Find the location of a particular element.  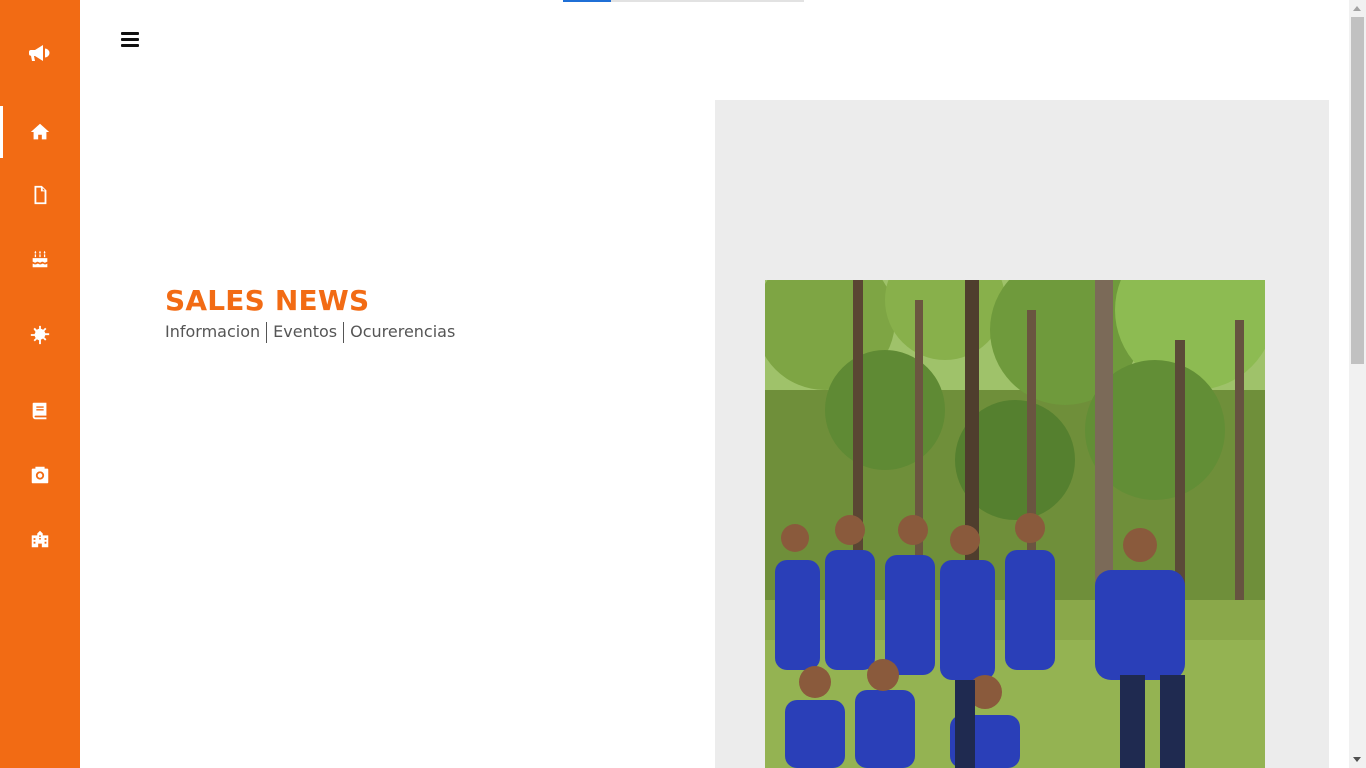

sidebar-item-documents is located at coordinates (40, 195).